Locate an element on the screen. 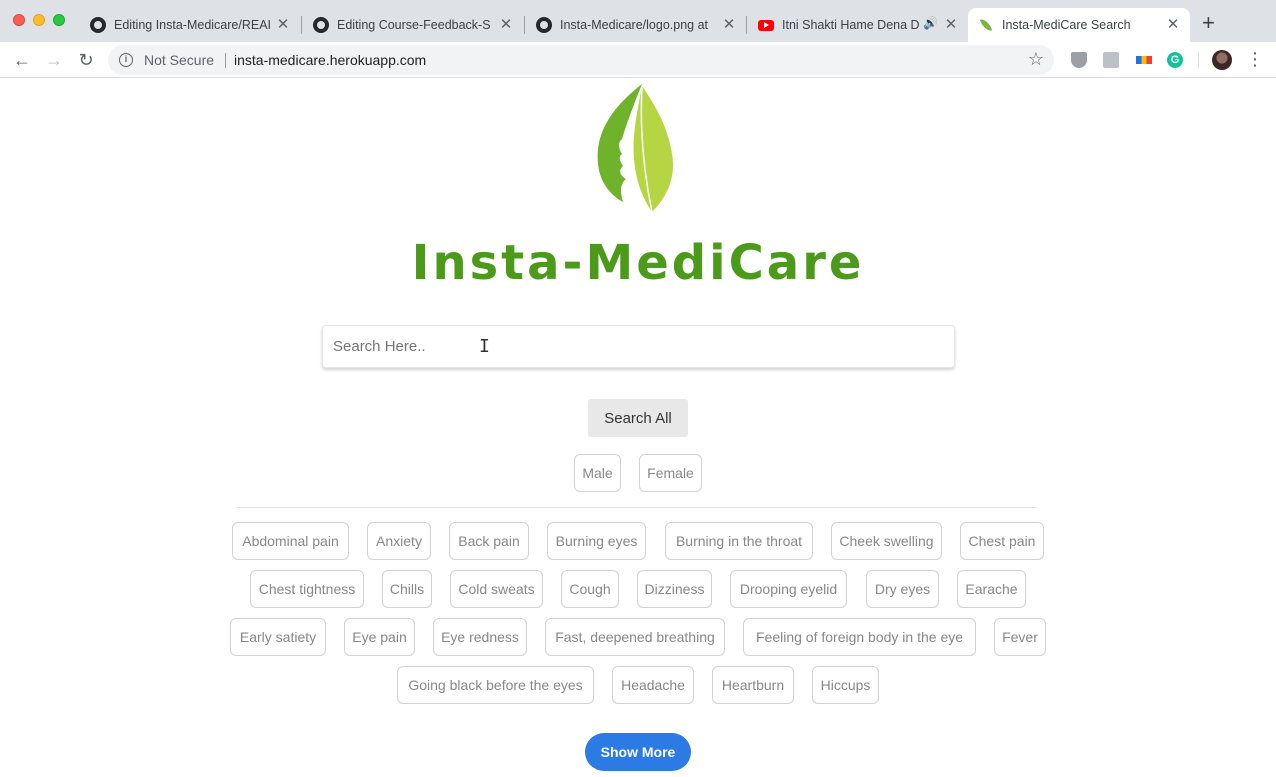 The height and width of the screenshot is (777, 1276). symptom-chip: Dizziness is located at coordinates (674, 589).